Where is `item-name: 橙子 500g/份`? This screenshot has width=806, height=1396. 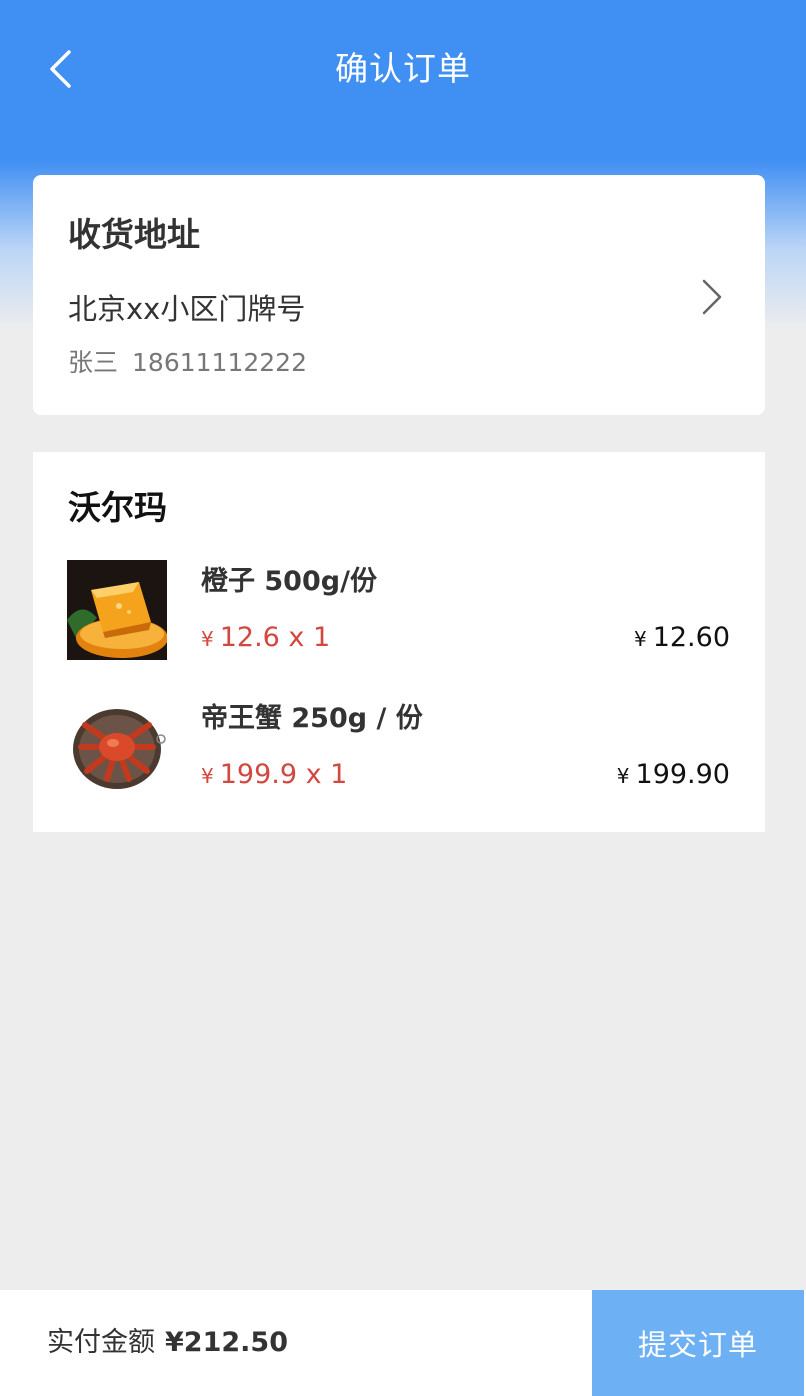 item-name: 橙子 500g/份 is located at coordinates (289, 581).